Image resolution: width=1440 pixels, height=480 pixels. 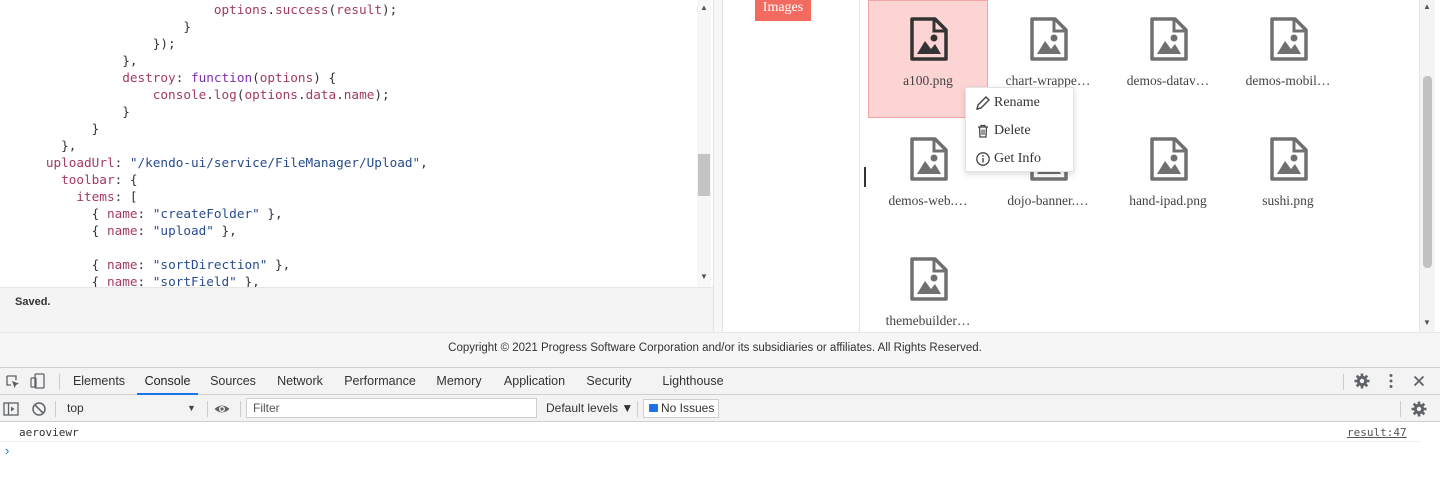 I want to click on gear-icon, so click(x=1362, y=381).